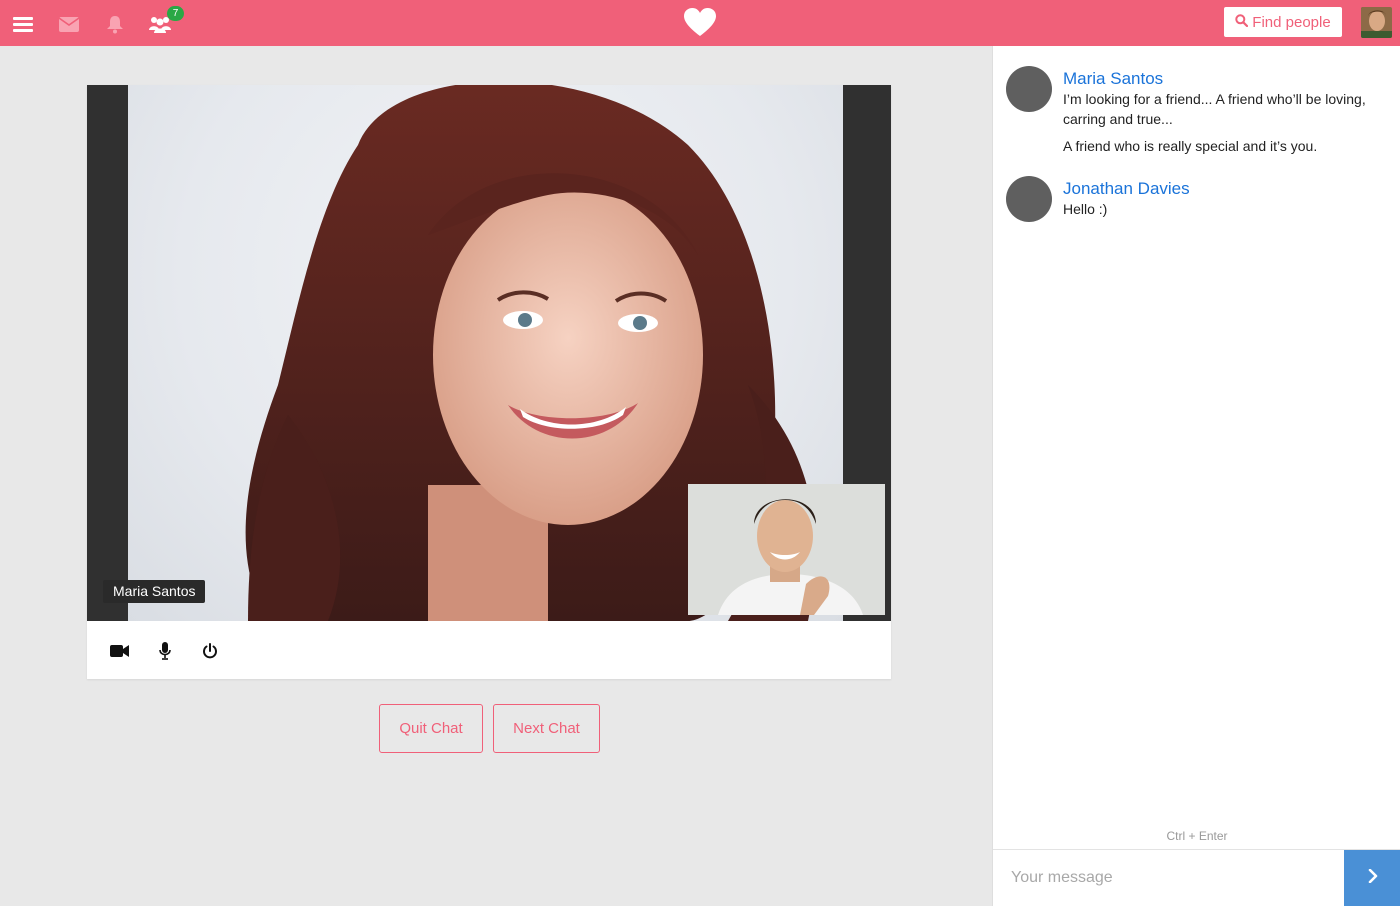 This screenshot has width=1400, height=906. What do you see at coordinates (175, 13) in the screenshot?
I see `notification-badge: 7` at bounding box center [175, 13].